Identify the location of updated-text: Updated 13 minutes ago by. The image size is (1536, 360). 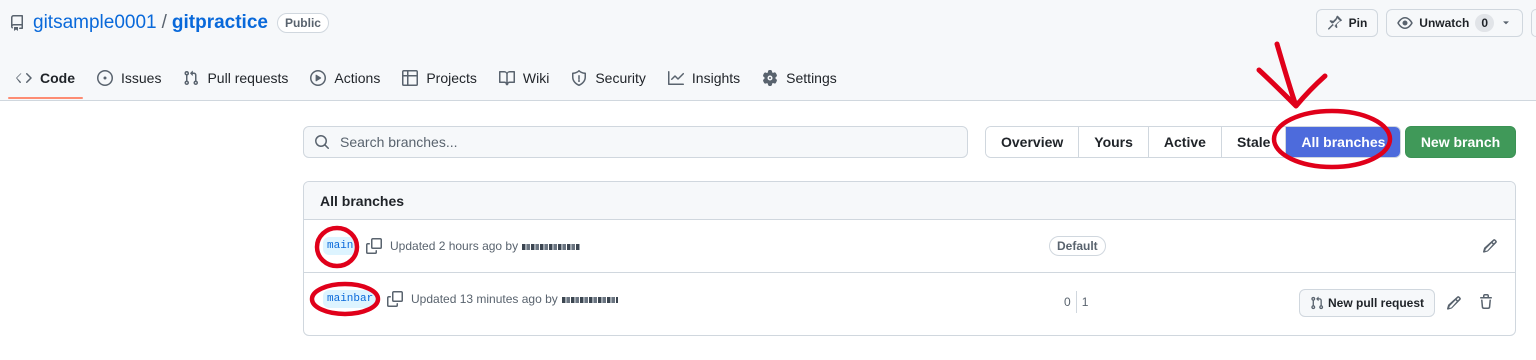
(484, 299).